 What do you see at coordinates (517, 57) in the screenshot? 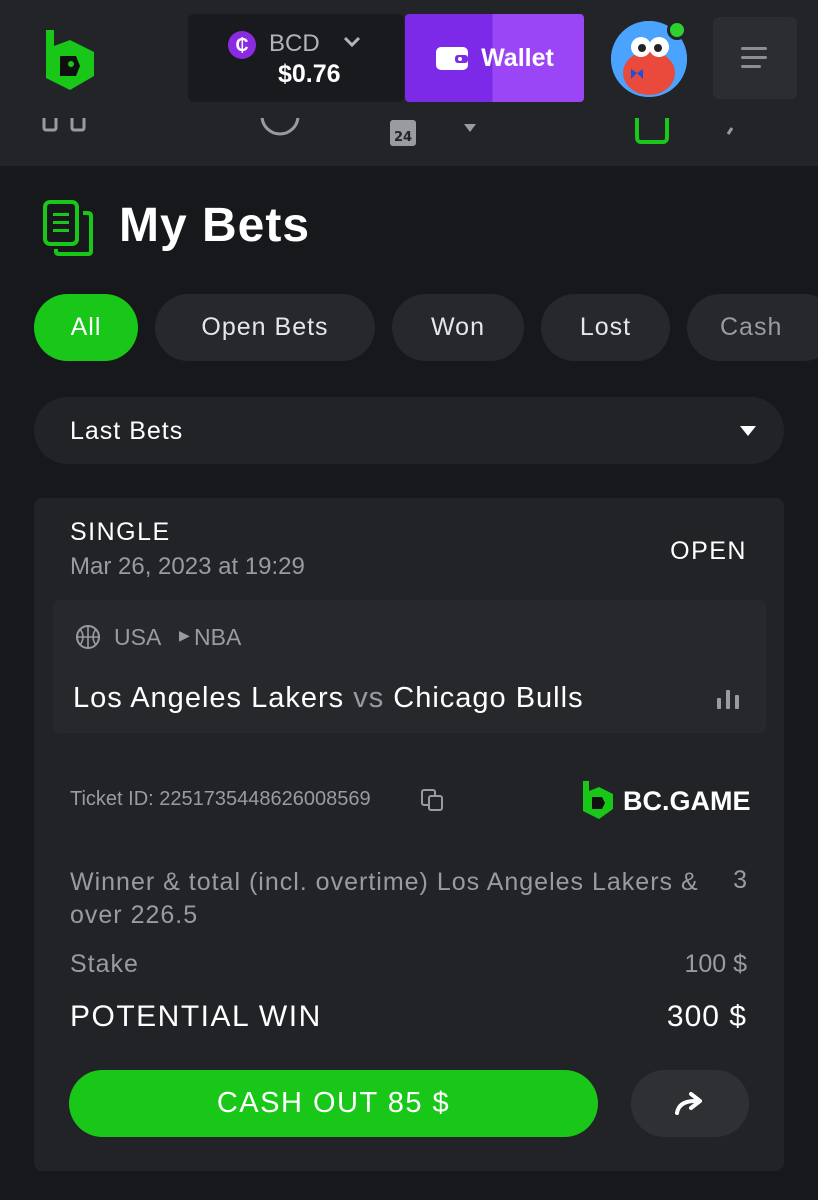
I see `wallet-label: Wallet` at bounding box center [517, 57].